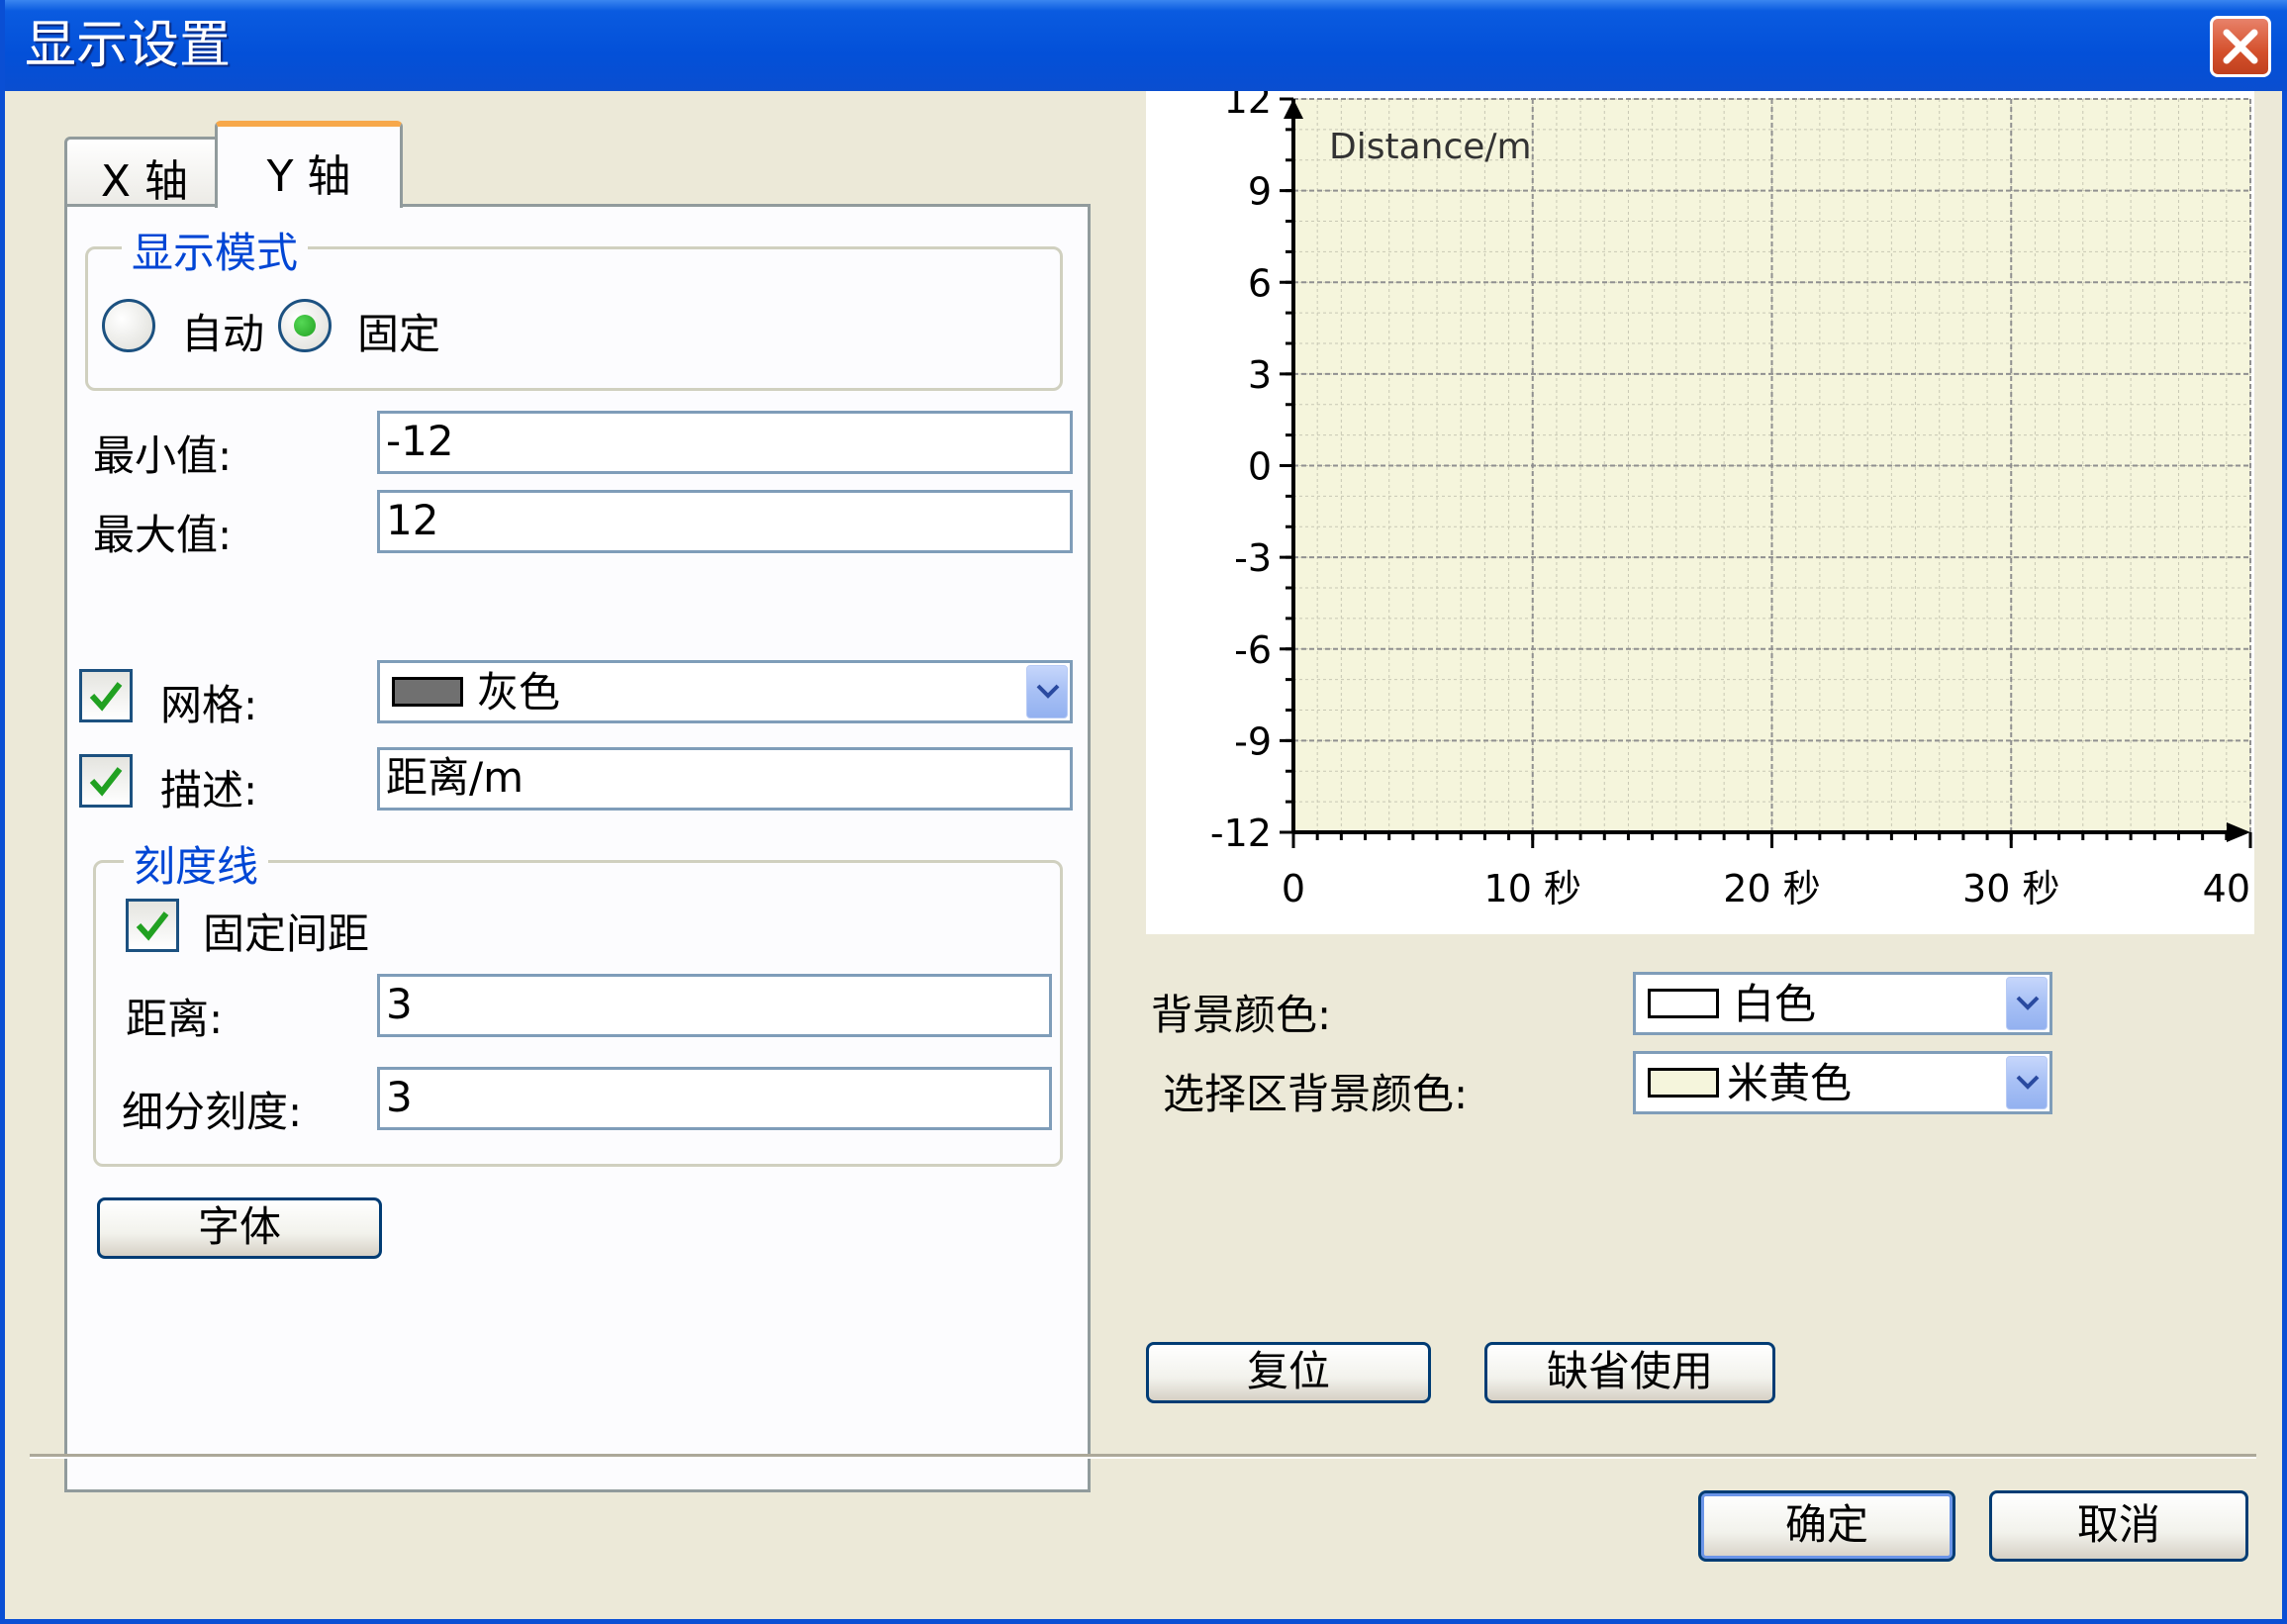 This screenshot has width=2287, height=1624. I want to click on y-axis-title: Distance/m, so click(1430, 147).